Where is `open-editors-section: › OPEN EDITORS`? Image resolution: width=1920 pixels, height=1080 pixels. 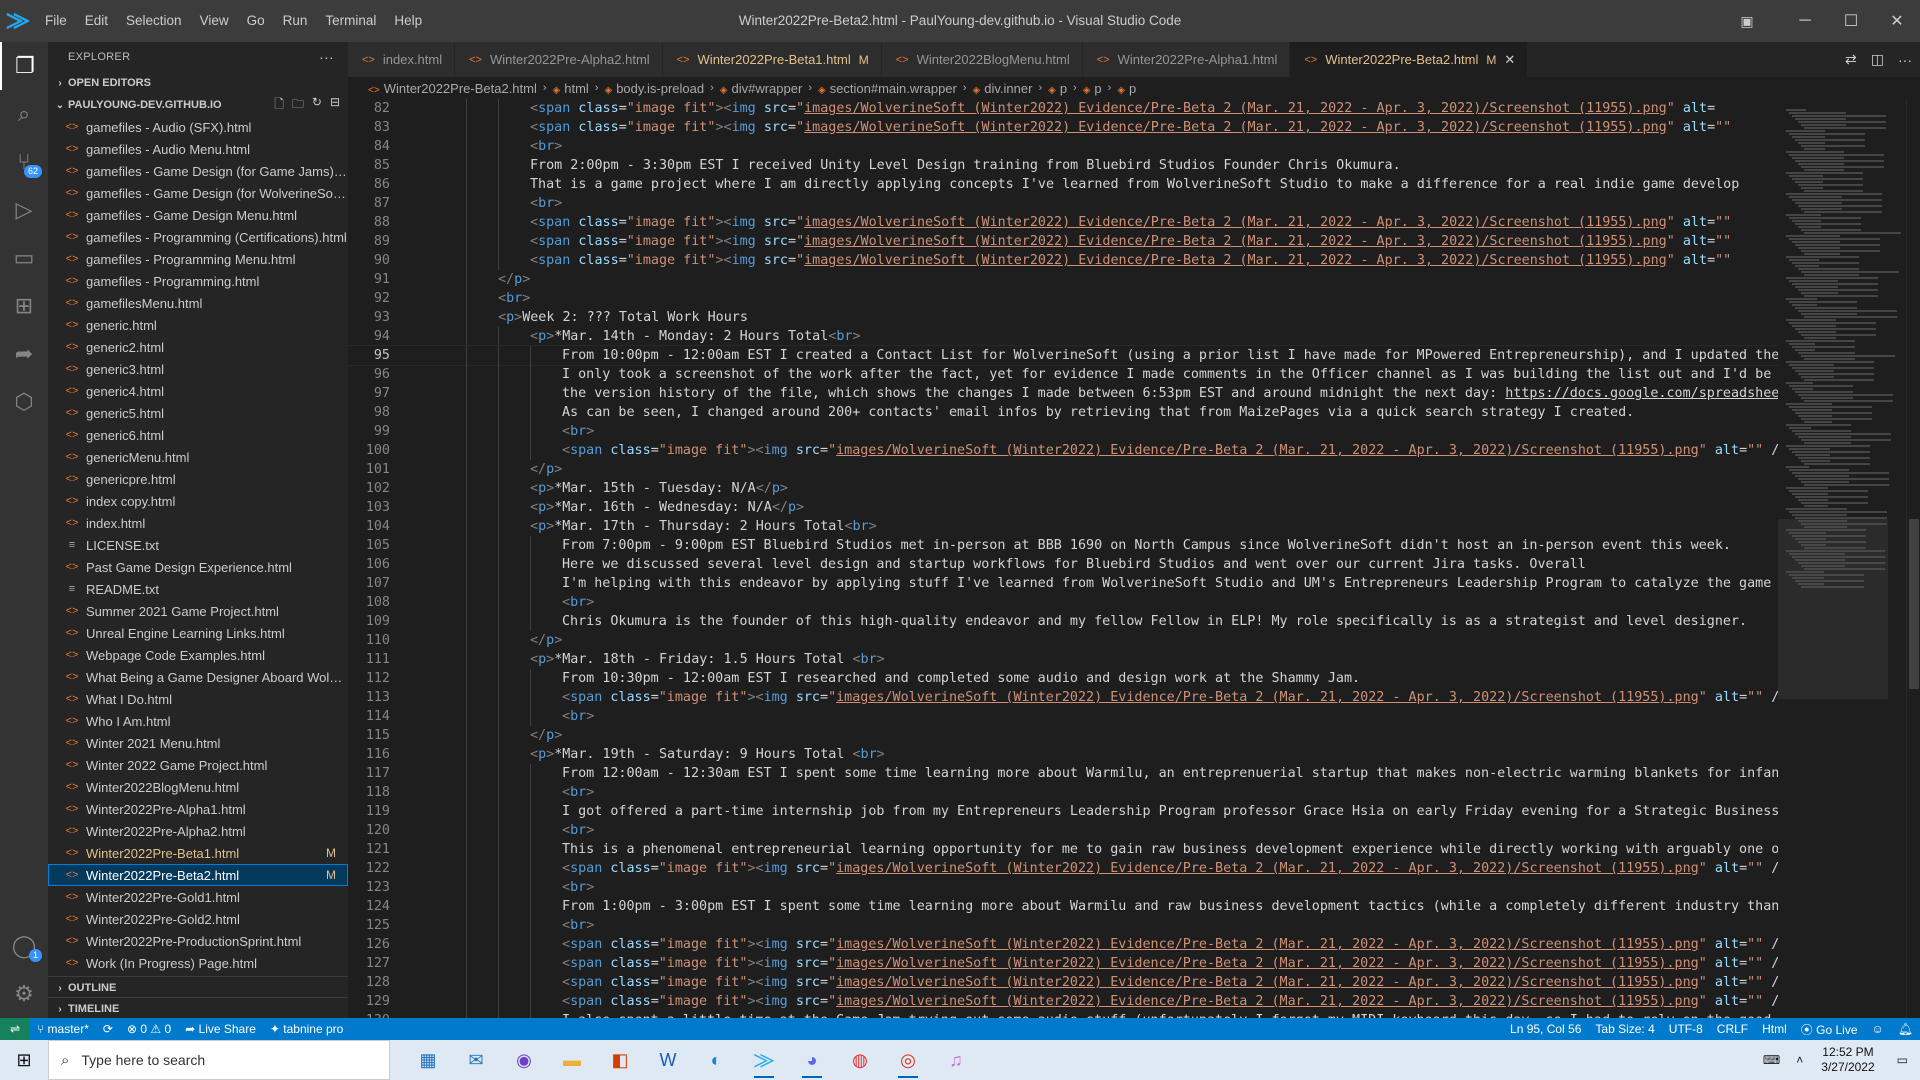
open-editors-section: › OPEN EDITORS is located at coordinates (198, 83).